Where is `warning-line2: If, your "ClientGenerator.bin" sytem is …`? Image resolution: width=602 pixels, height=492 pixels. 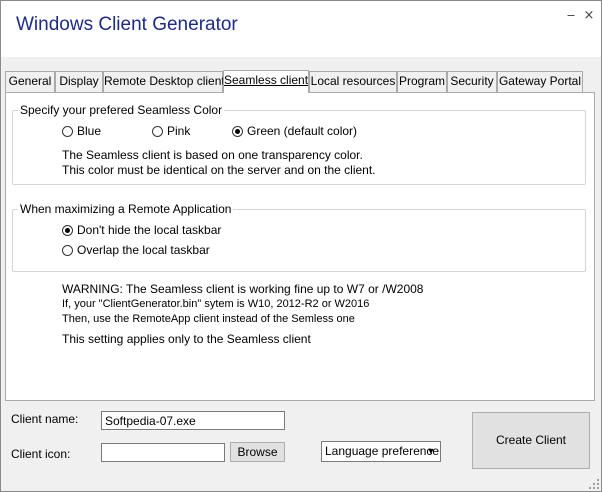 warning-line2: If, your "ClientGenerator.bin" sytem is … is located at coordinates (216, 304).